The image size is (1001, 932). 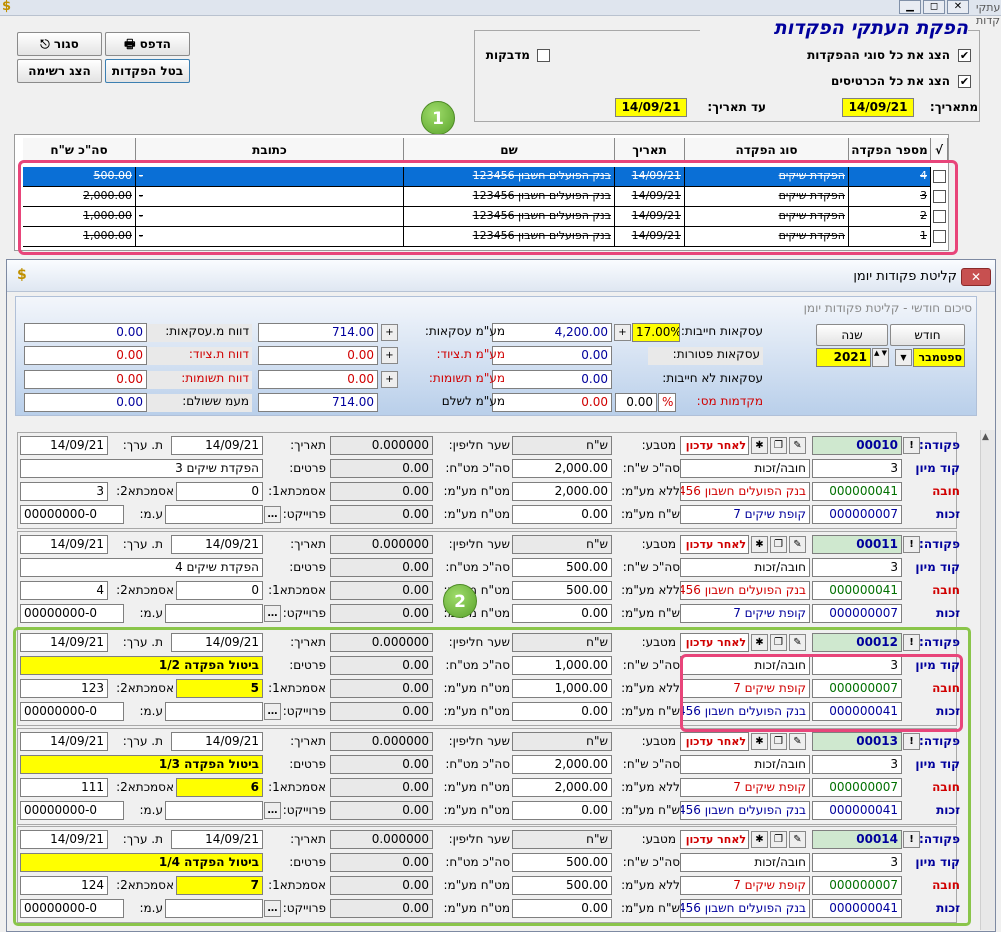 I want to click on step-badge-2: 2, so click(x=460, y=601).